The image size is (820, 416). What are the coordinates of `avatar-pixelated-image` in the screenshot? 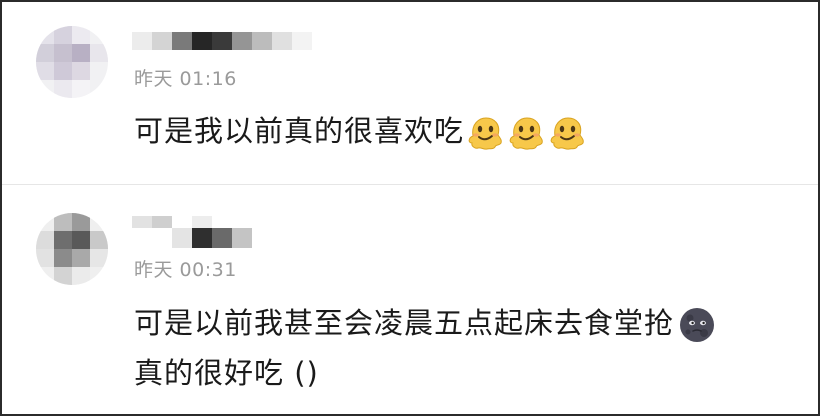 It's located at (72, 249).